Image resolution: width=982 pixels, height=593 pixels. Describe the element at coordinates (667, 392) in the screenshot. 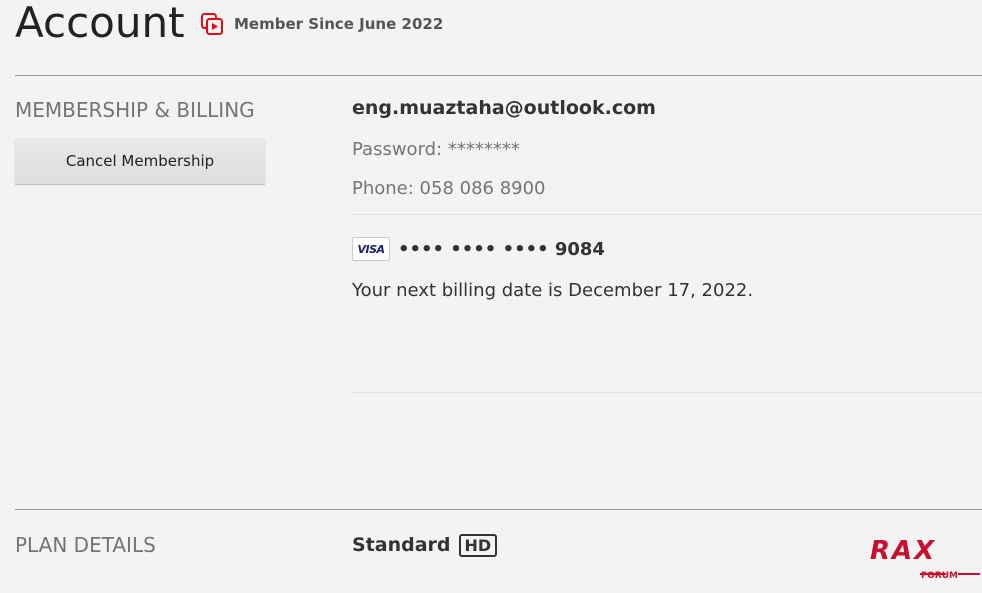

I see `billing-divider` at that location.